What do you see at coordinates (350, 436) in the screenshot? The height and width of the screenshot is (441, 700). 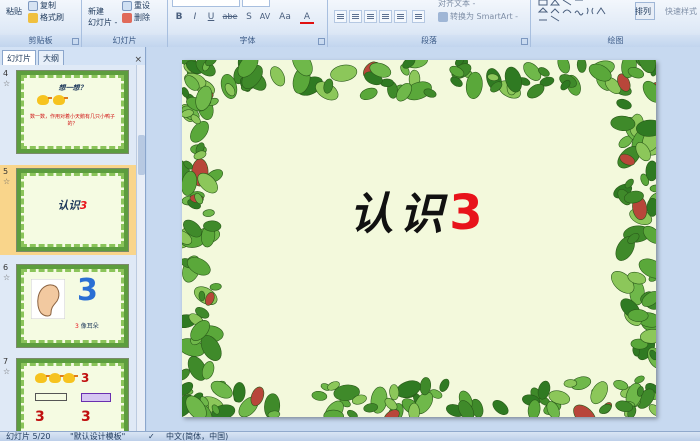 I see `status-bar: 幻灯片 5/20 "默认设计模板" ✓ 中文(简体，中国)` at bounding box center [350, 436].